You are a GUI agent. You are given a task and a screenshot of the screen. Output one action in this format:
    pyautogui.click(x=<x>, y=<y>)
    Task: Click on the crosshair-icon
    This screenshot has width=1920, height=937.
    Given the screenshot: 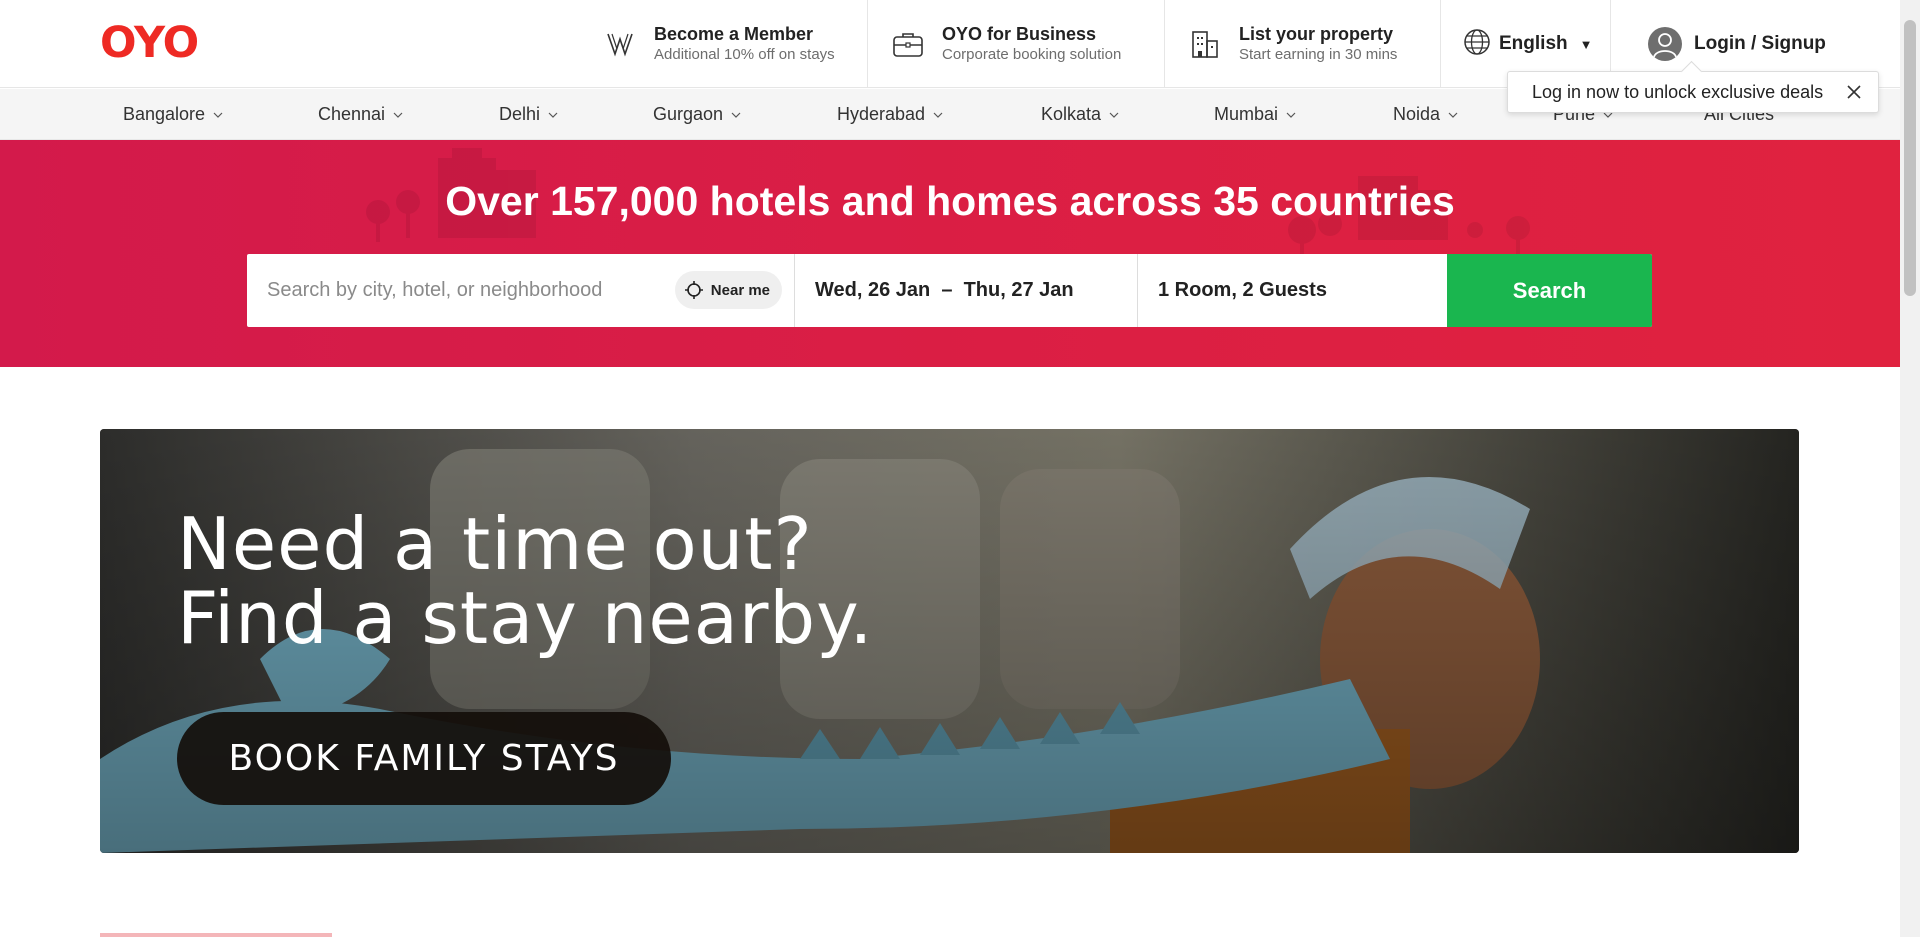 What is the action you would take?
    pyautogui.click(x=693, y=290)
    